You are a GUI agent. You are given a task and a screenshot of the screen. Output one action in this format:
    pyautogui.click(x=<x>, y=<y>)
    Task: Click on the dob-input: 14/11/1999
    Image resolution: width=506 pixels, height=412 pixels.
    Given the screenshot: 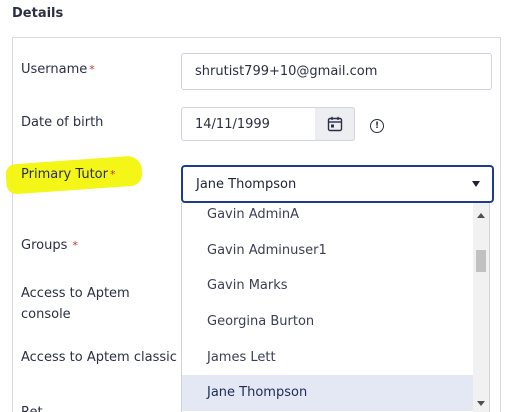 What is the action you would take?
    pyautogui.click(x=248, y=124)
    